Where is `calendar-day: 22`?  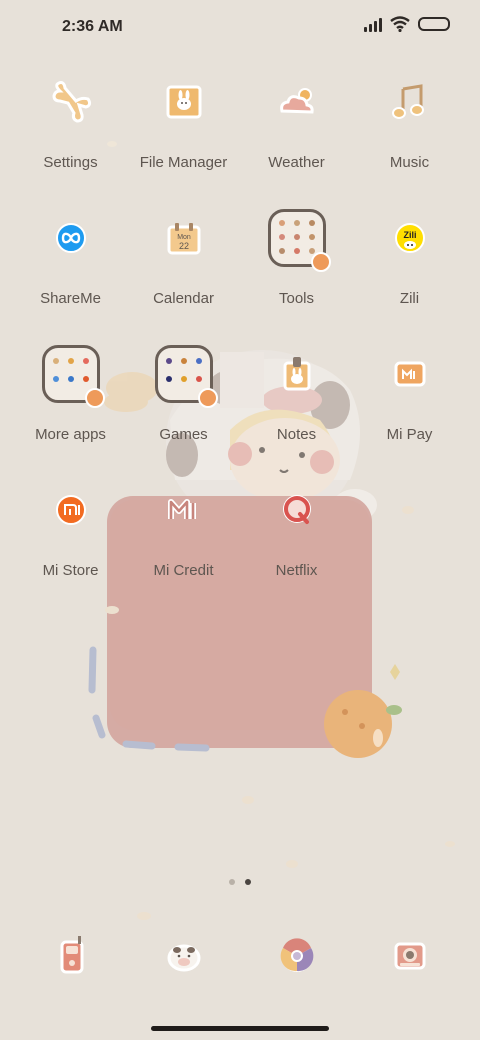 calendar-day: 22 is located at coordinates (183, 246).